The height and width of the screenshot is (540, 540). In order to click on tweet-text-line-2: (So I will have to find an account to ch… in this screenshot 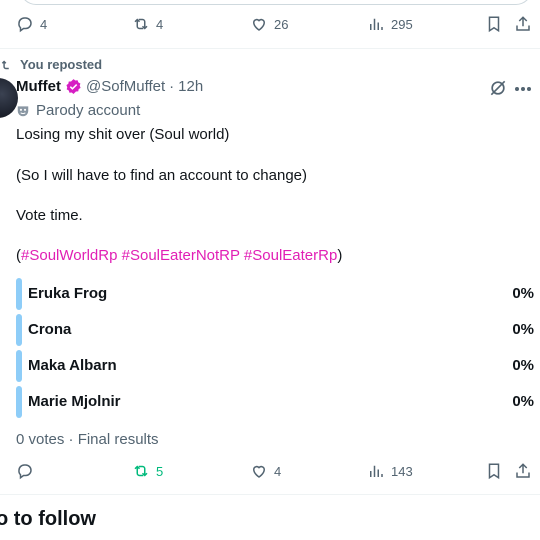, I will do `click(162, 175)`.